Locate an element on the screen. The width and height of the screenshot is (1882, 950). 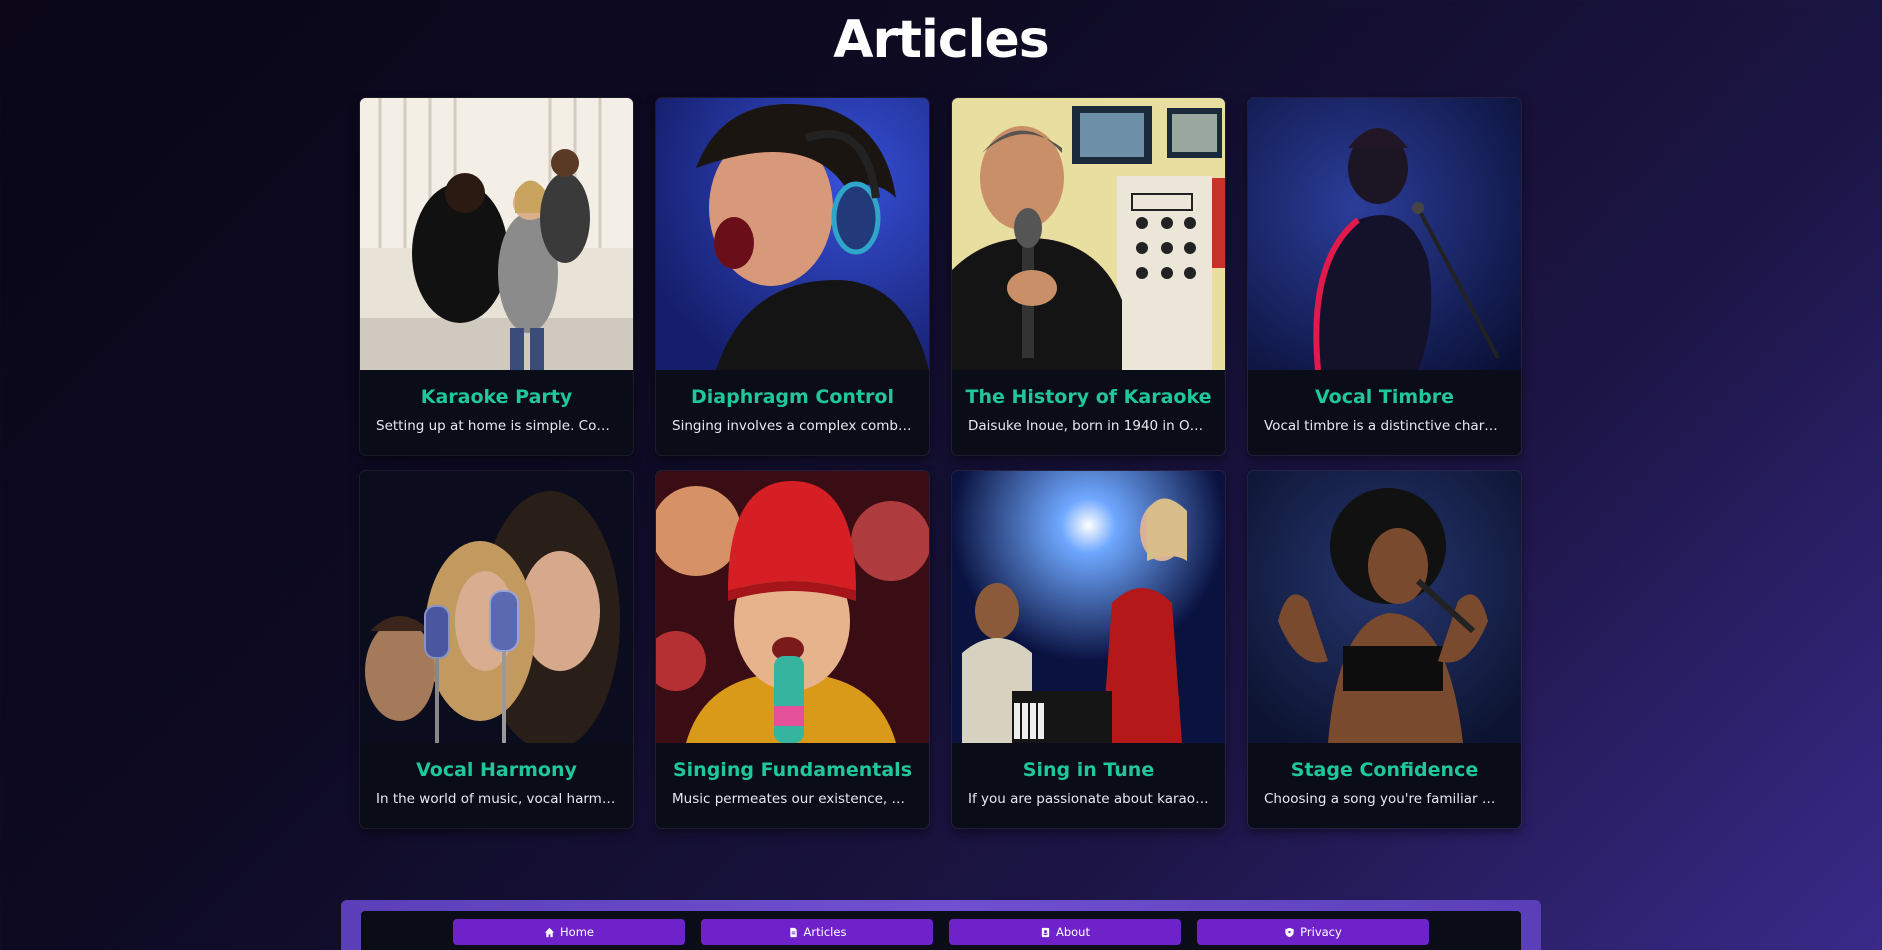
singer-with-headphones-photo is located at coordinates (792, 234).